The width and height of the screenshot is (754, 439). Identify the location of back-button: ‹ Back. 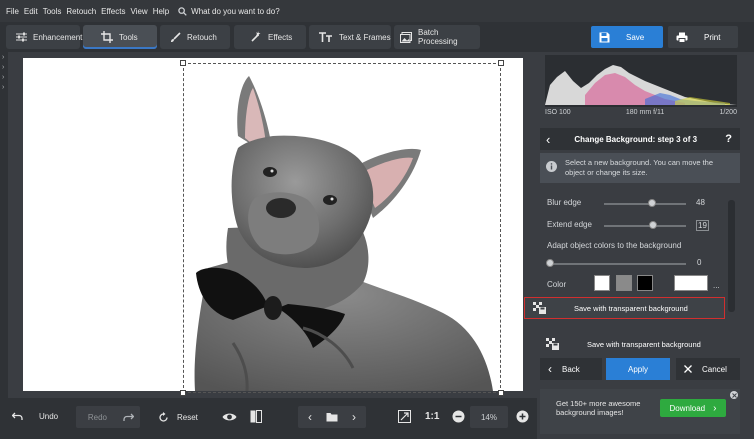
(571, 369).